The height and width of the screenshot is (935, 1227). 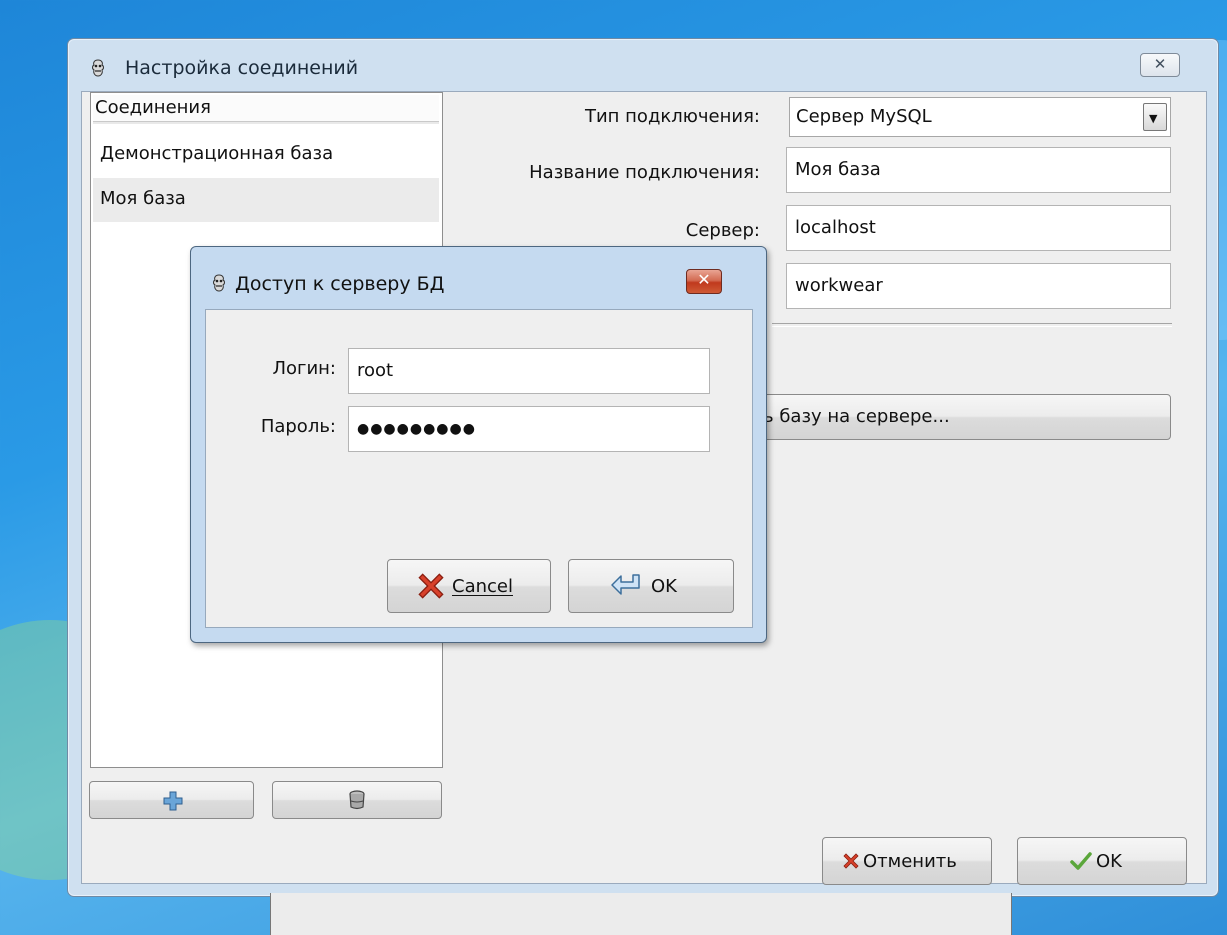 What do you see at coordinates (910, 861) in the screenshot?
I see `cancel-label: Отменить` at bounding box center [910, 861].